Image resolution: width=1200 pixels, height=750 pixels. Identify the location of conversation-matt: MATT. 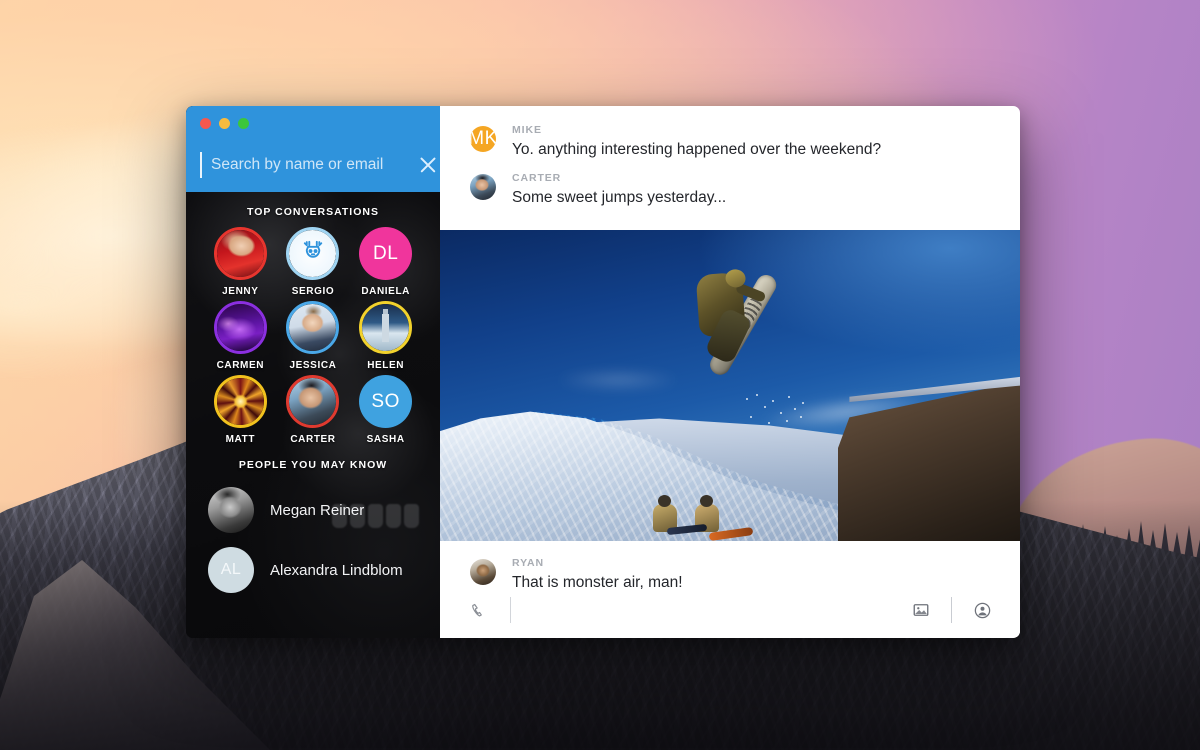
(240, 410).